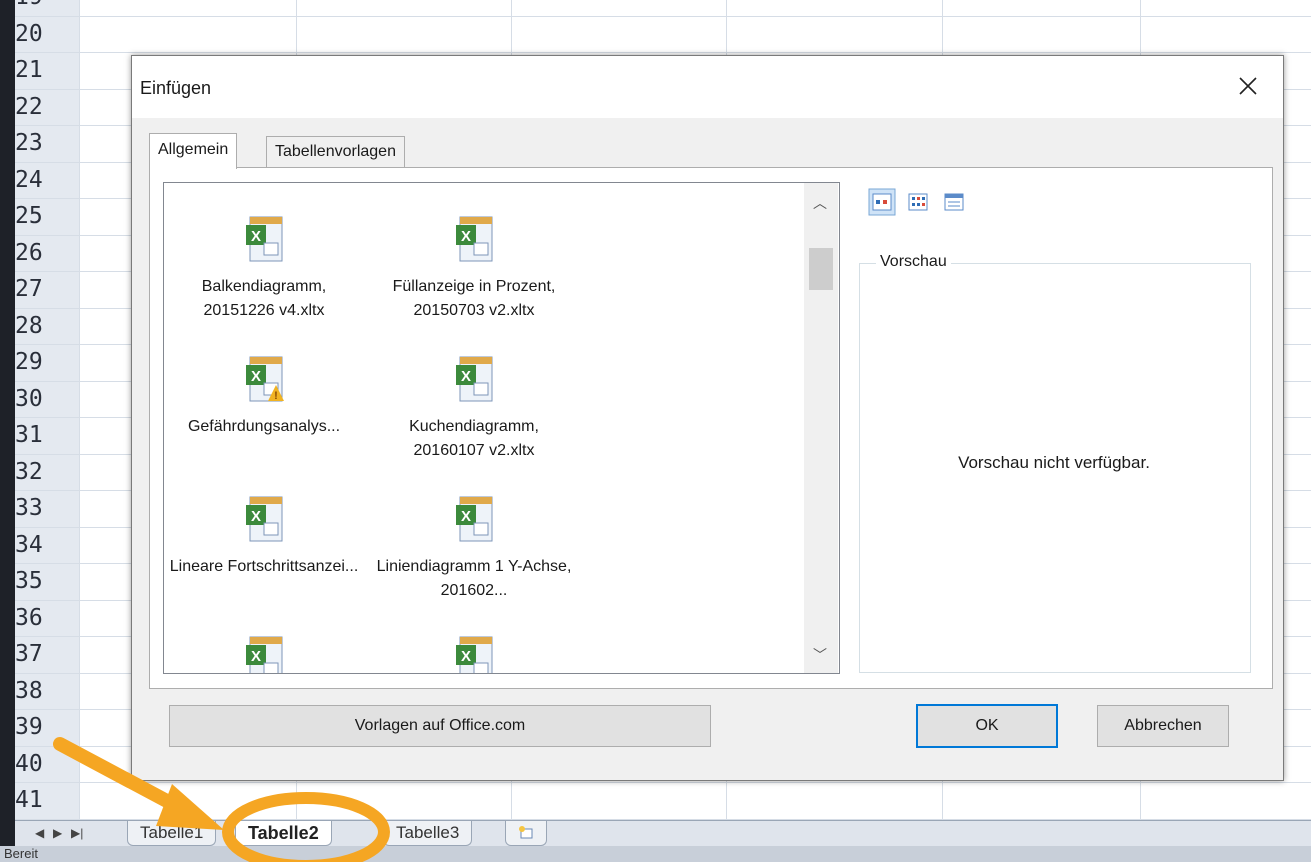 Image resolution: width=1311 pixels, height=862 pixels. I want to click on preview-unavailable-text: Vorschau nicht verfügbar., so click(1054, 462).